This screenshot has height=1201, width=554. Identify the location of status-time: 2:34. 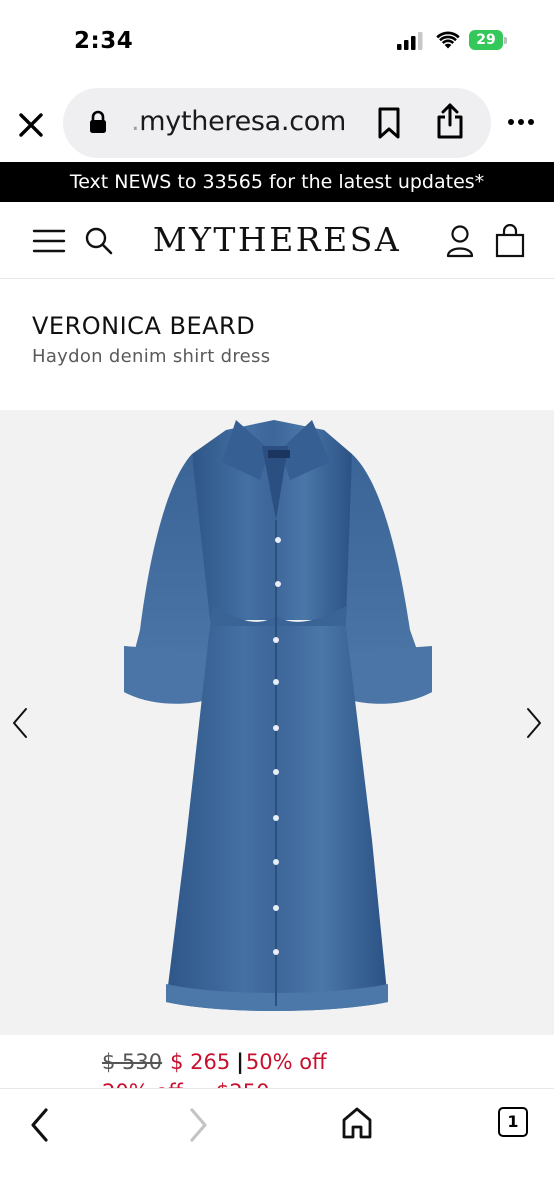
(104, 41).